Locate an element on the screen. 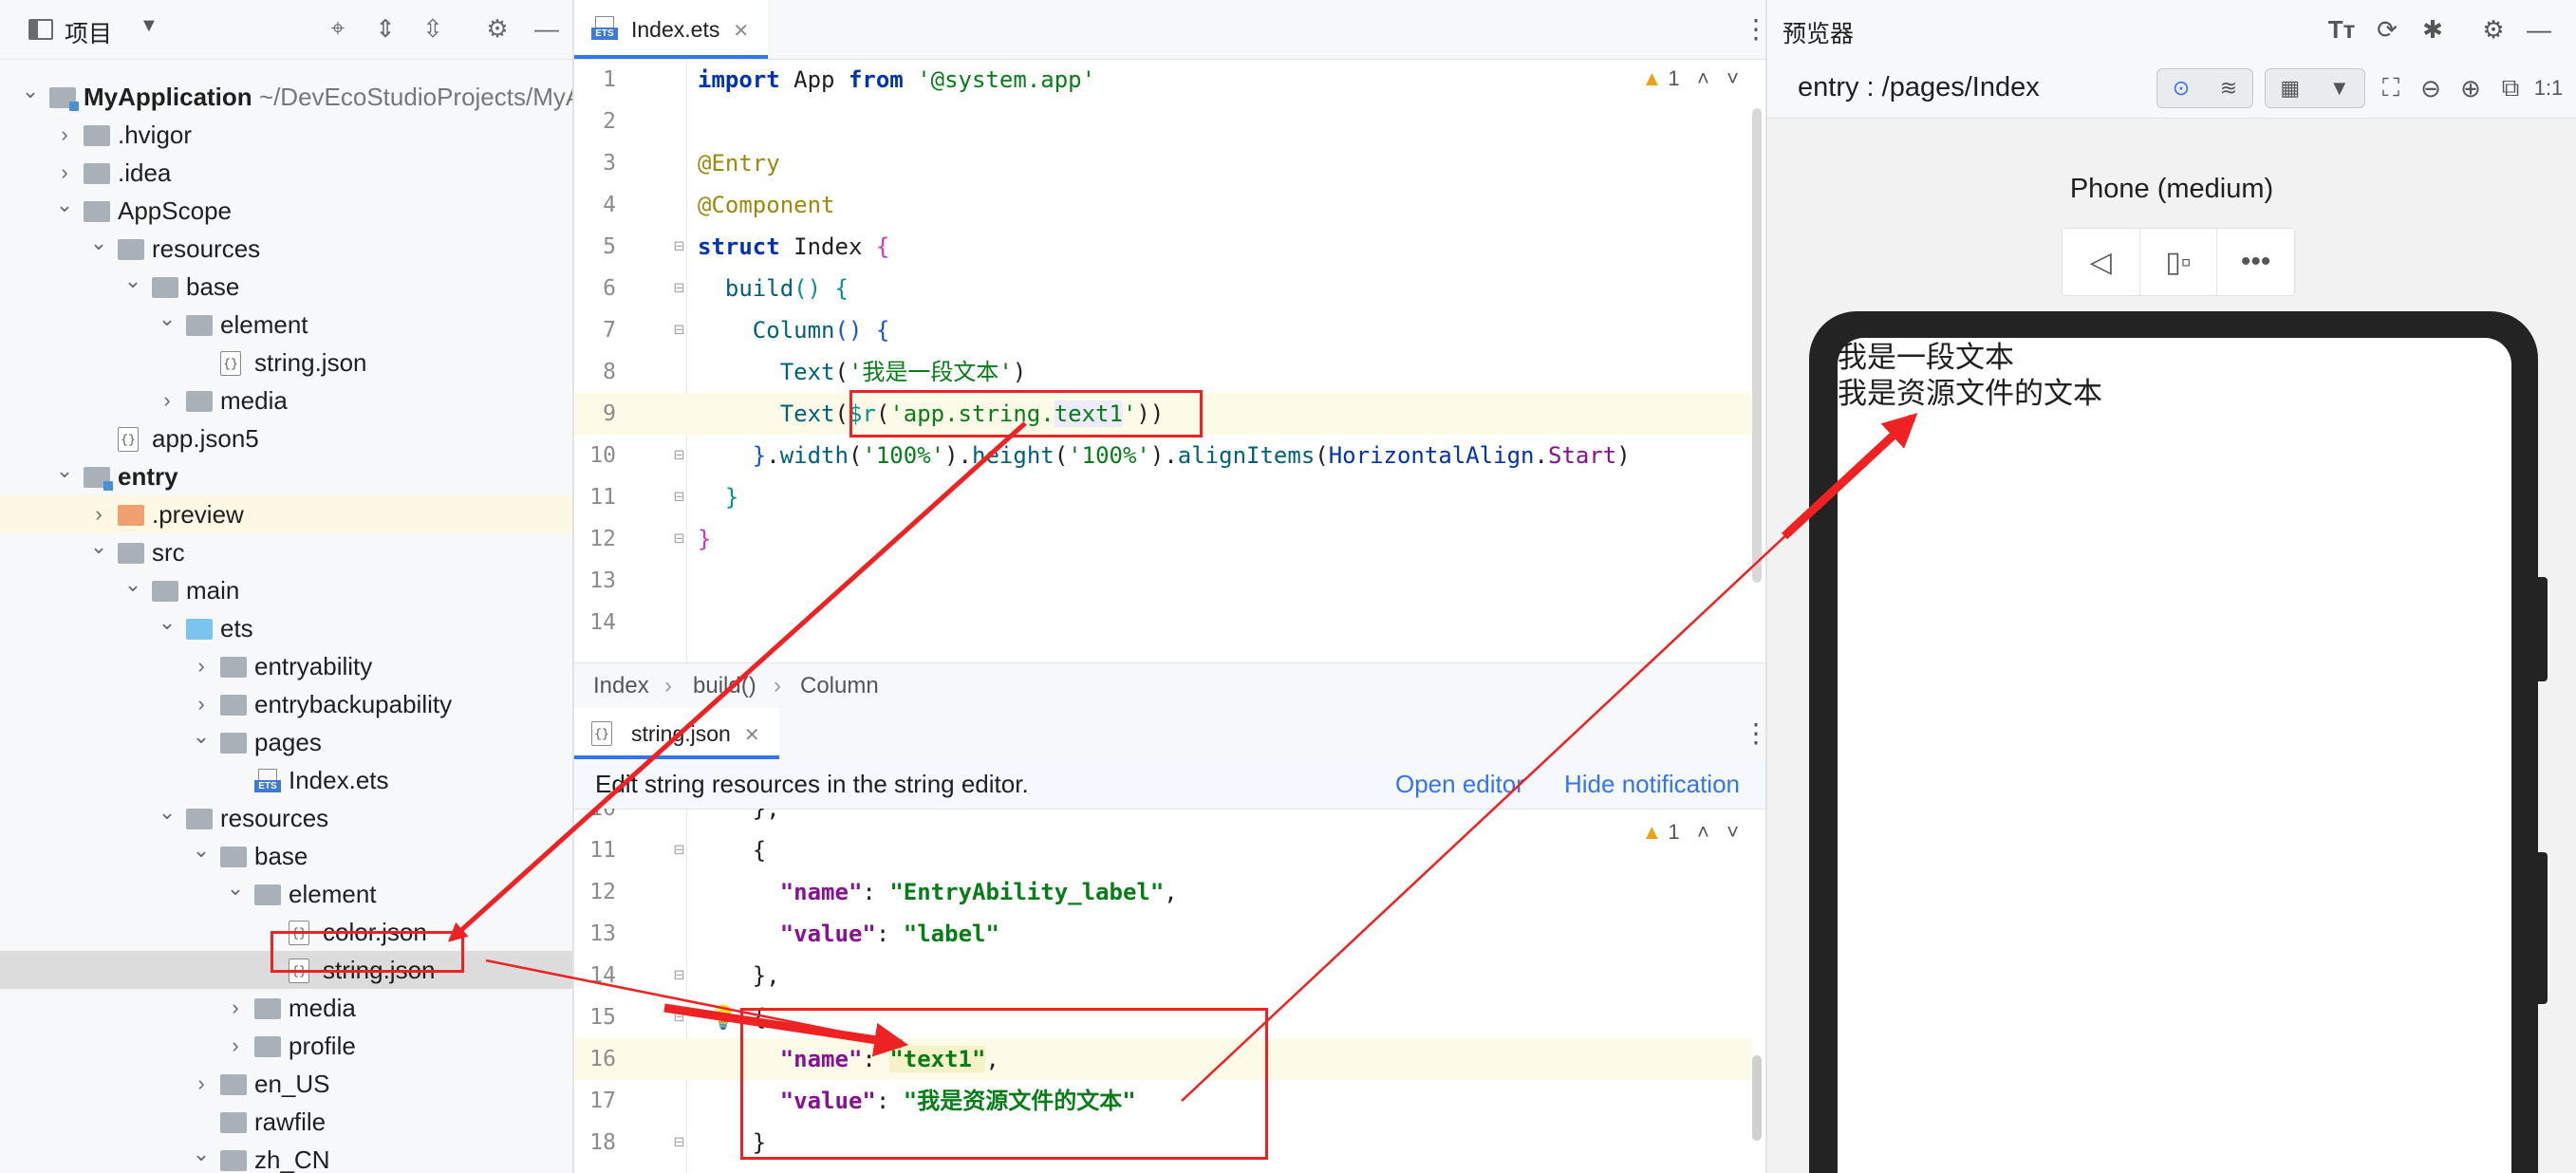  more-icon: ••• is located at coordinates (2256, 262).